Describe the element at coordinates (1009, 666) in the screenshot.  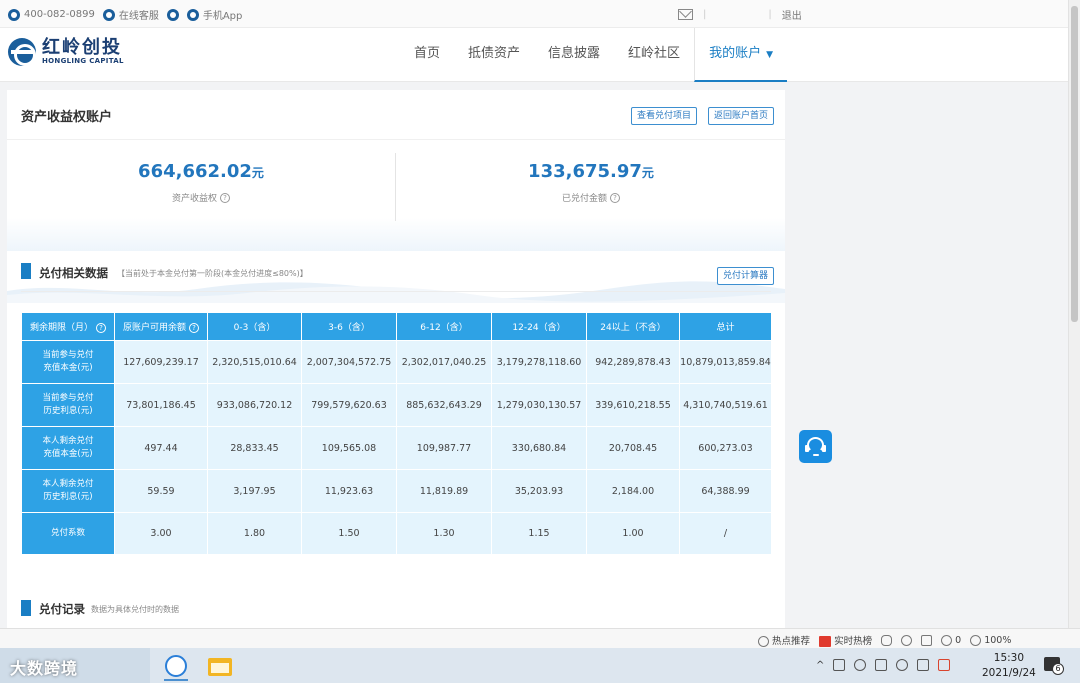
I see `system-clock: 15:30 2021/9/24` at that location.